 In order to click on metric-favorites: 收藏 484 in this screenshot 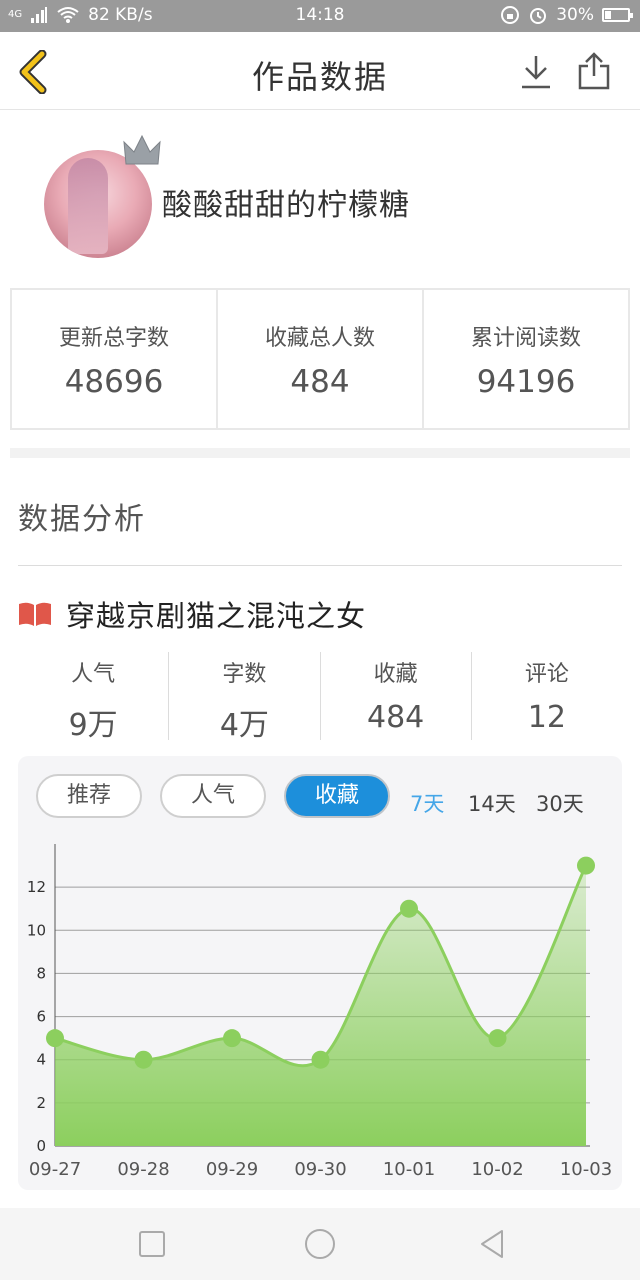, I will do `click(396, 696)`.